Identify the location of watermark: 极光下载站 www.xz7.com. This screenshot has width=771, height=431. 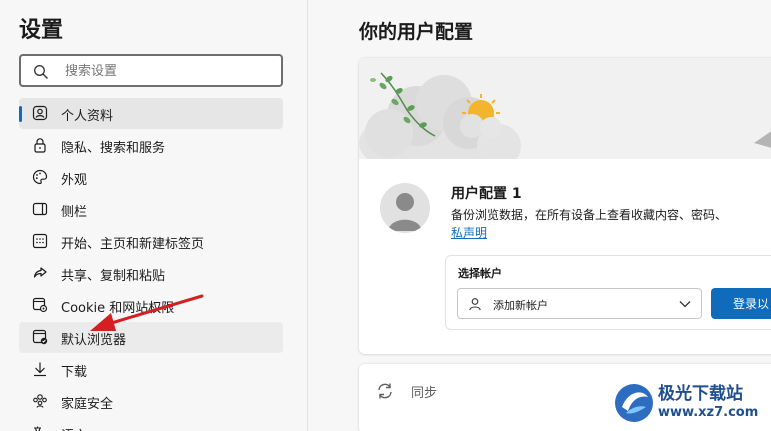
(691, 403).